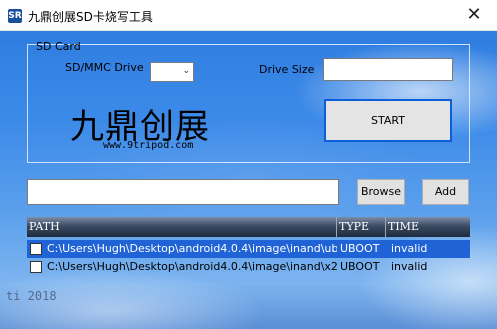 This screenshot has height=329, width=497. Describe the element at coordinates (183, 192) in the screenshot. I see `path-input` at that location.